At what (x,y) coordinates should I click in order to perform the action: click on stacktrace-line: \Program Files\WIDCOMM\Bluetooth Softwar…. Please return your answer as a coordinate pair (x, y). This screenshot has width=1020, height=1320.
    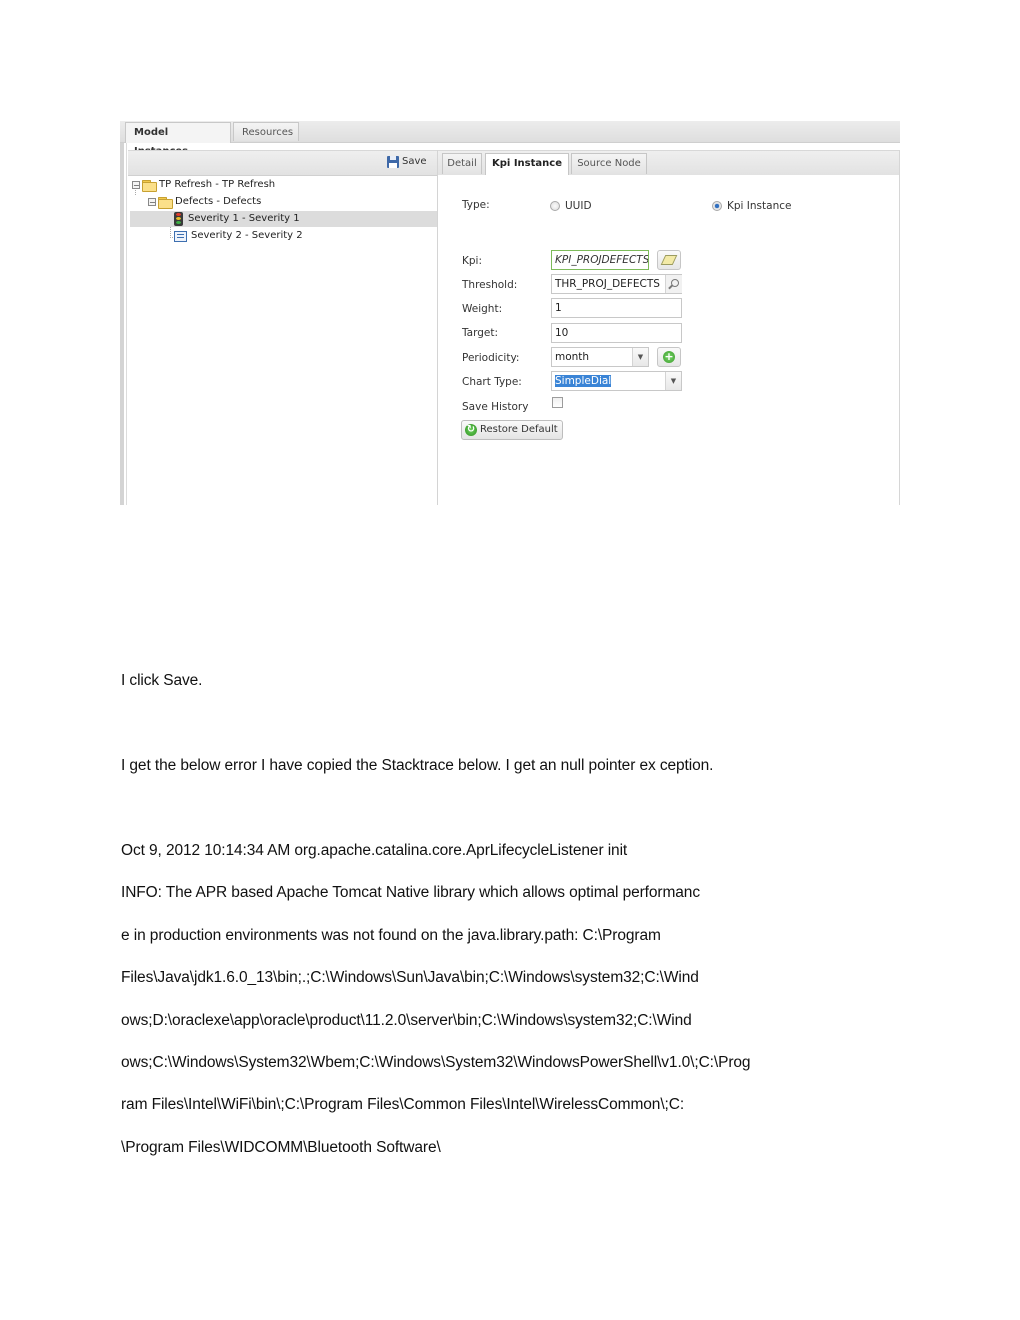
    Looking at the image, I should click on (281, 1147).